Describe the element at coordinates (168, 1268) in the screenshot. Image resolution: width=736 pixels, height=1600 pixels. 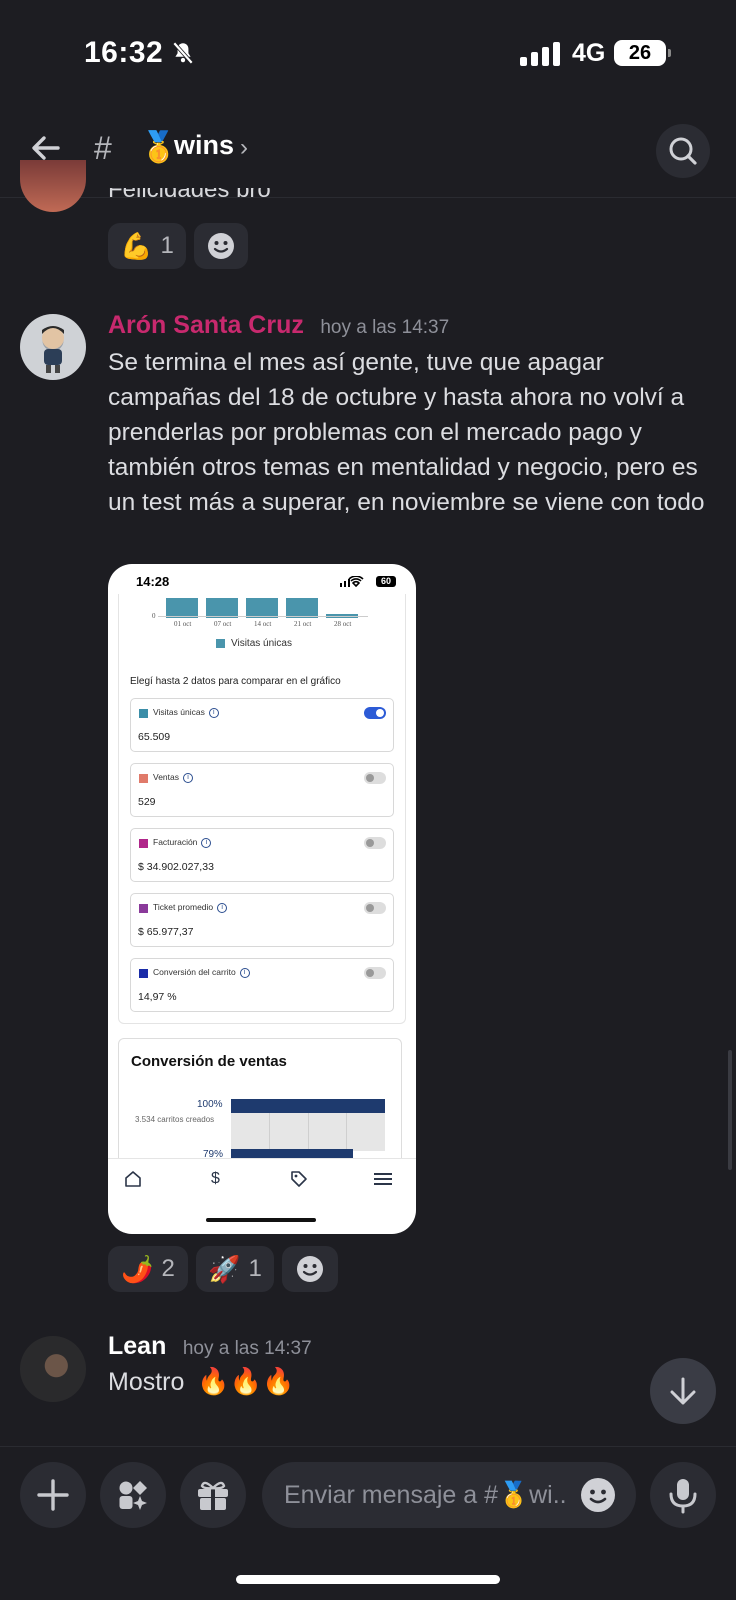
I see `reaction-count: 2` at that location.